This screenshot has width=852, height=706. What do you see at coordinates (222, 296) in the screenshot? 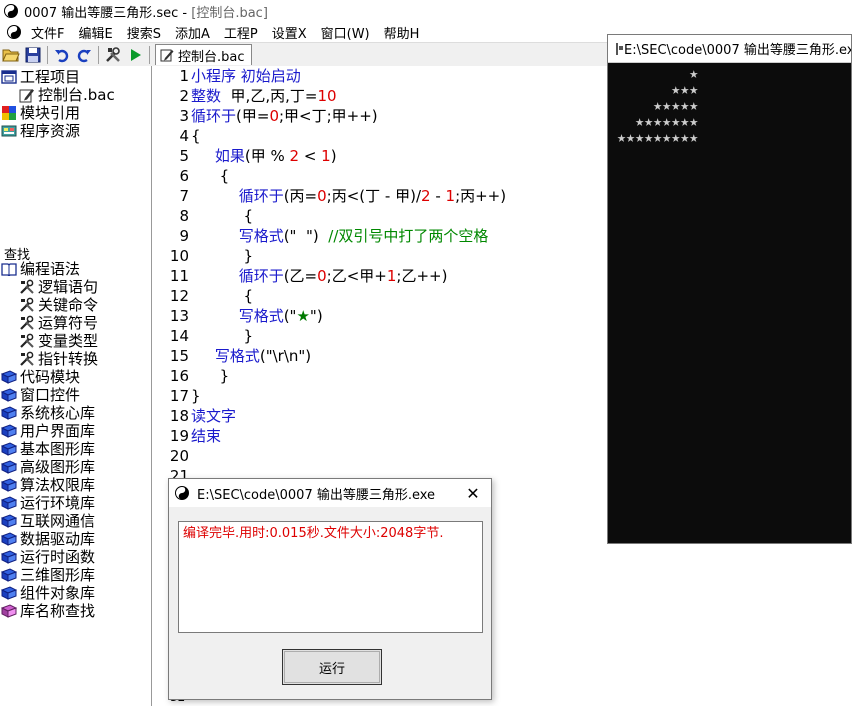
I see `code-token: {` at bounding box center [222, 296].